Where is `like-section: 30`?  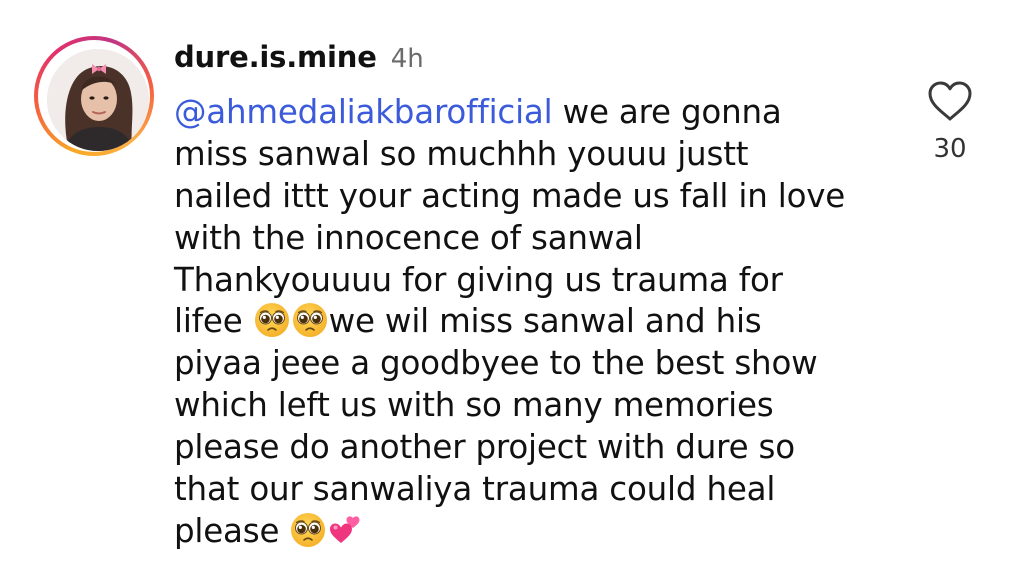 like-section: 30 is located at coordinates (950, 122).